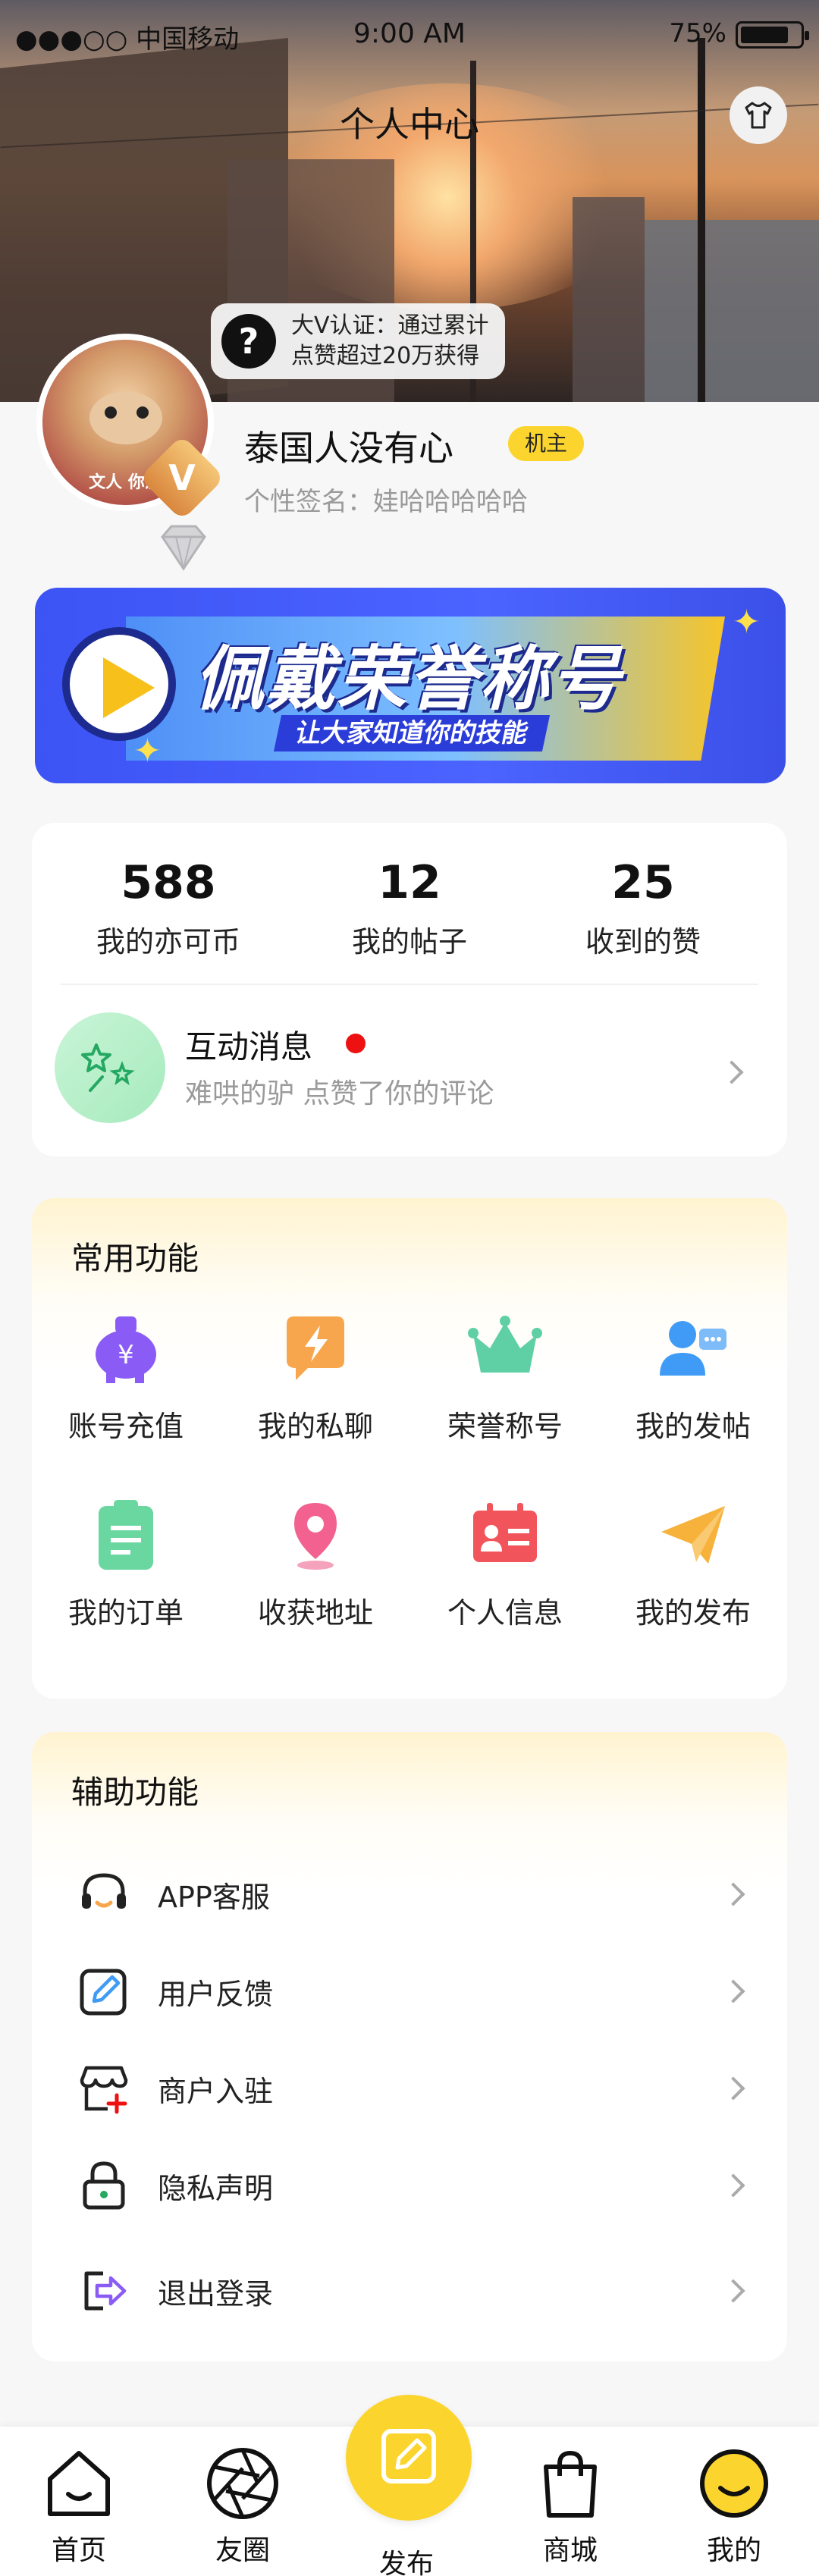 The height and width of the screenshot is (2576, 819). I want to click on edit-icon, so click(408, 2458).